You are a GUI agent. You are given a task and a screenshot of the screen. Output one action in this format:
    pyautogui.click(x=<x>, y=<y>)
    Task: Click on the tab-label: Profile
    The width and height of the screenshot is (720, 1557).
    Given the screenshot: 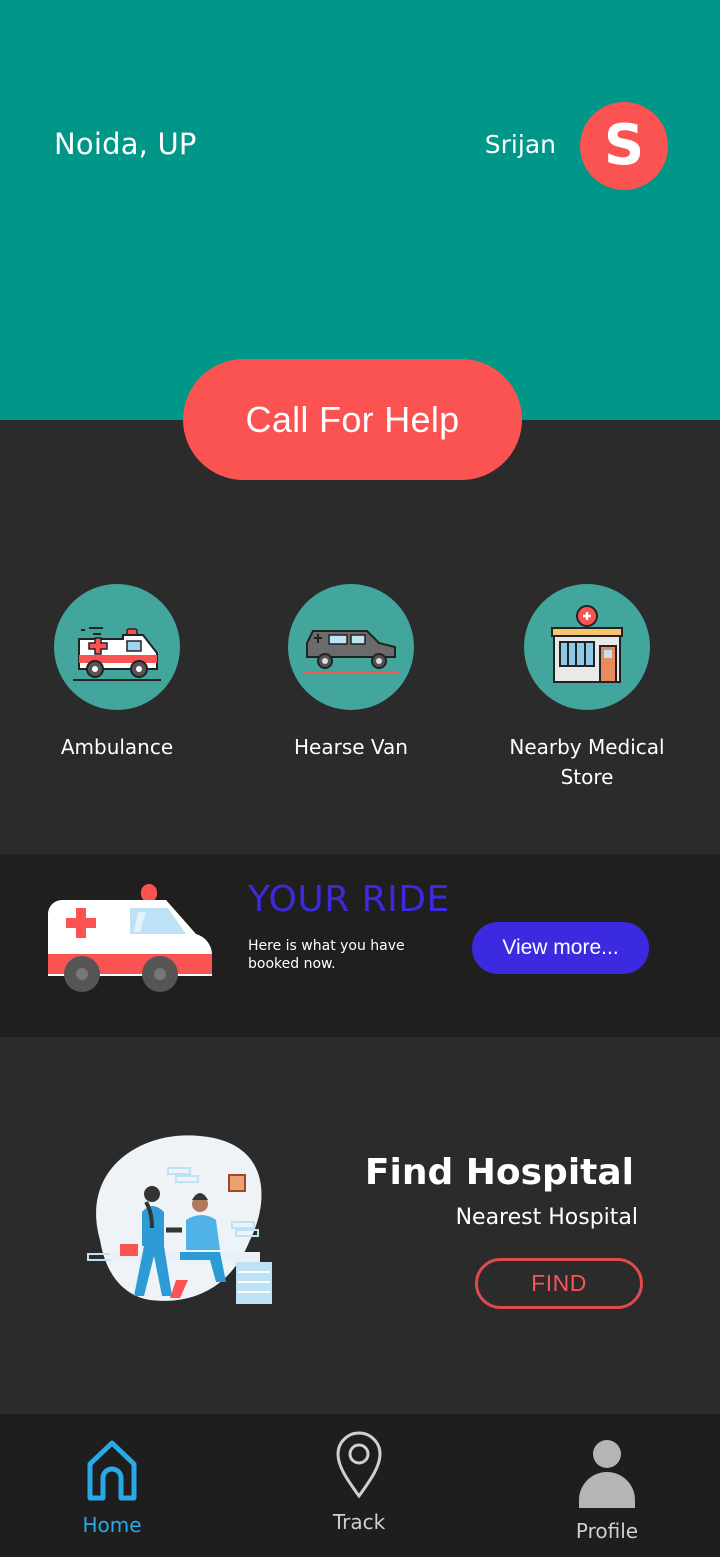 What is the action you would take?
    pyautogui.click(x=607, y=1531)
    